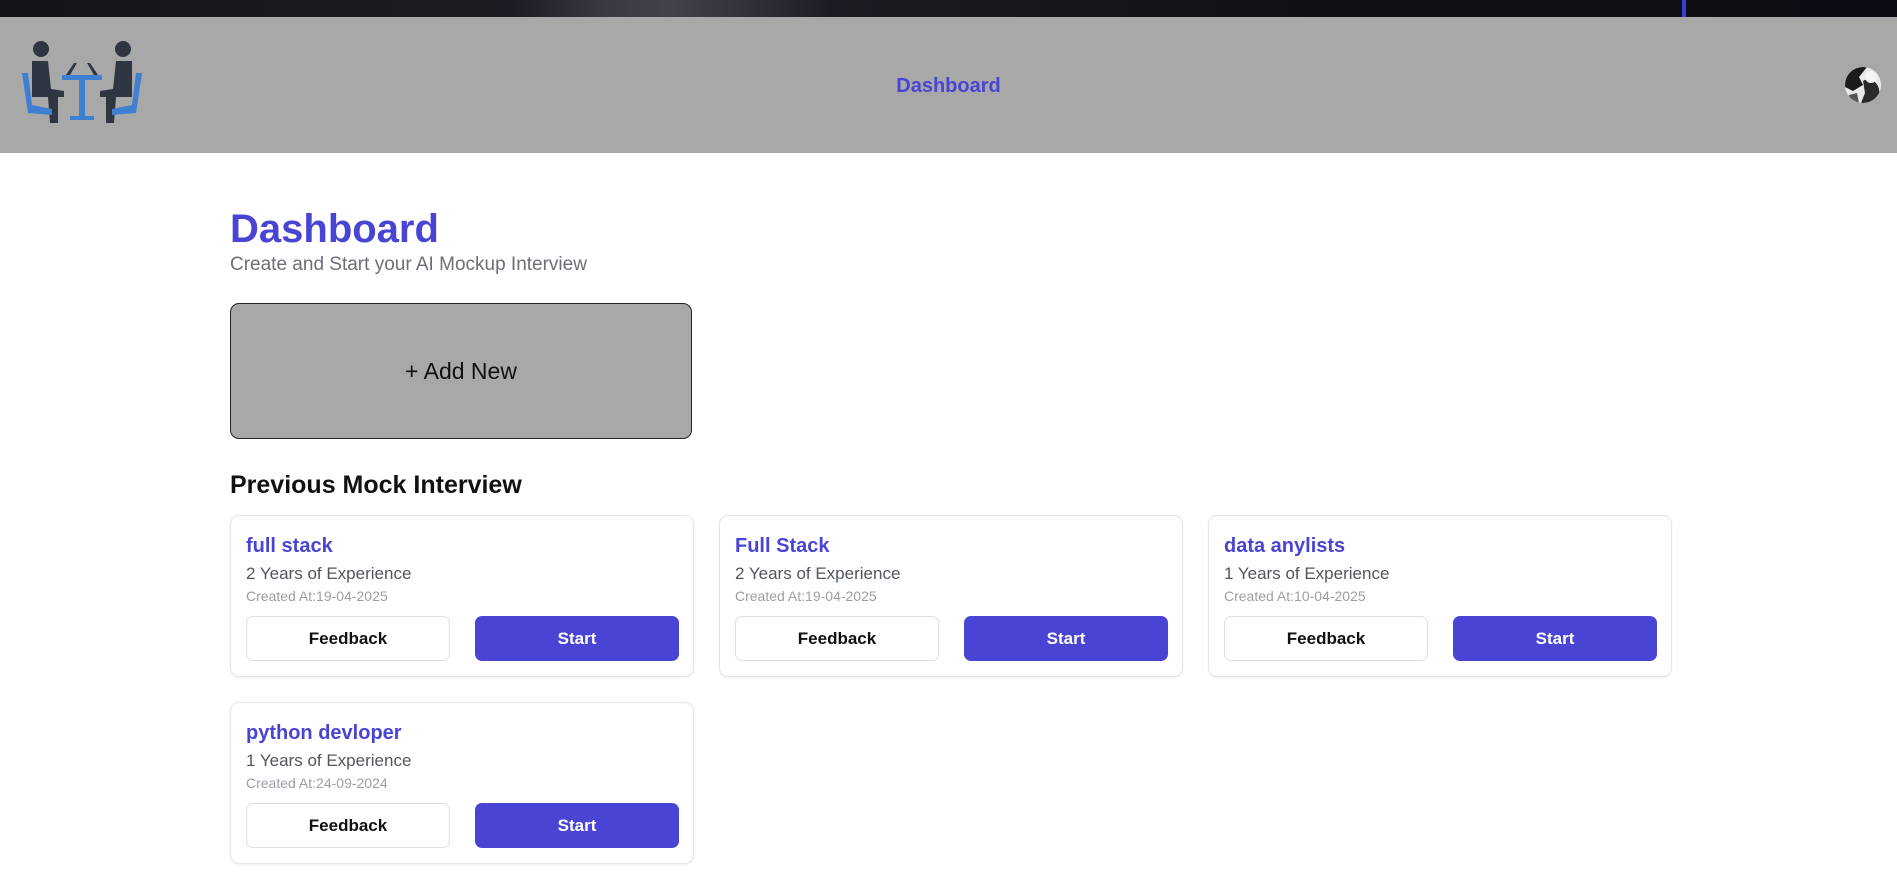  I want to click on created-date: 24-09-2024, so click(352, 783).